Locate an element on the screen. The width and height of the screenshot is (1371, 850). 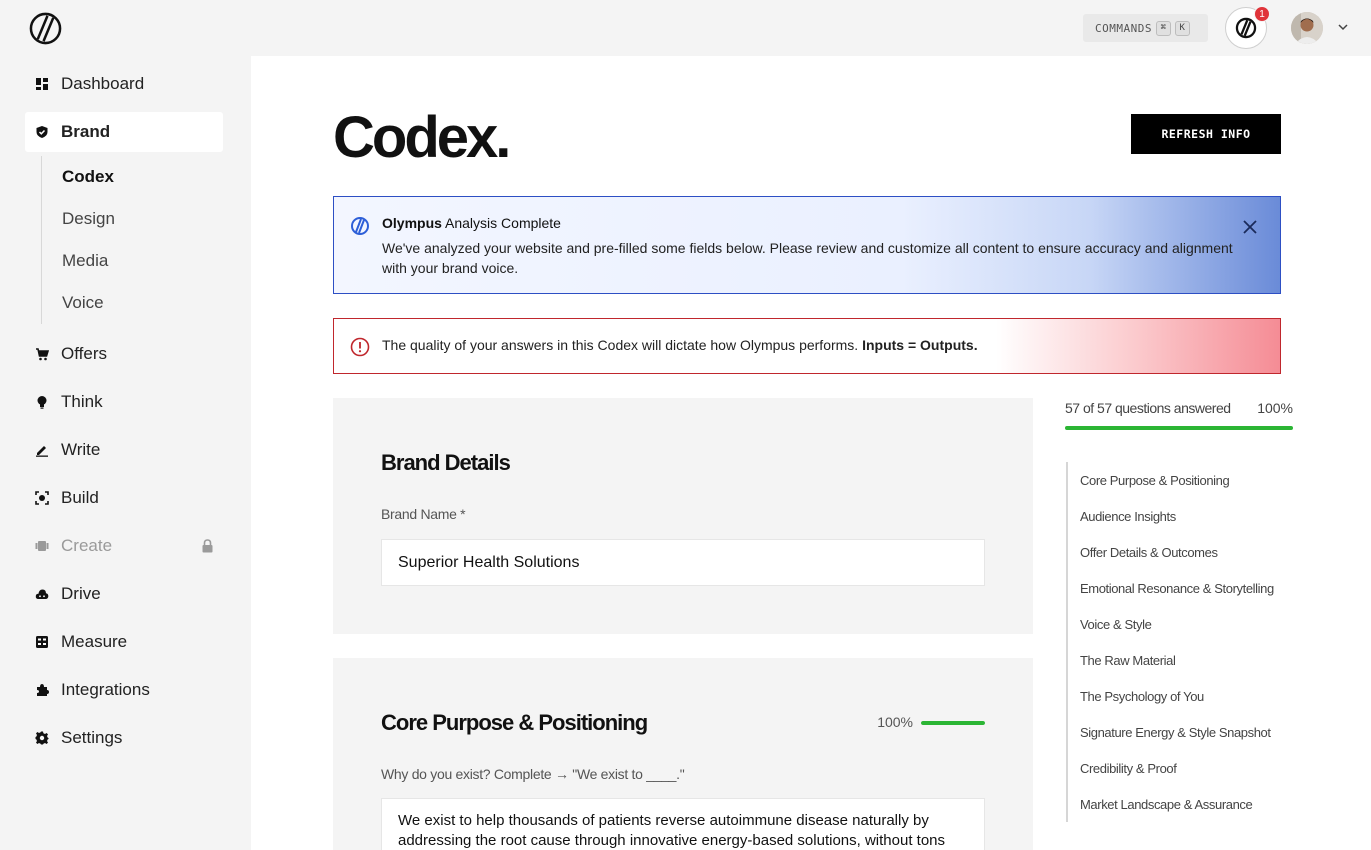
section-progress-bar is located at coordinates (953, 723).